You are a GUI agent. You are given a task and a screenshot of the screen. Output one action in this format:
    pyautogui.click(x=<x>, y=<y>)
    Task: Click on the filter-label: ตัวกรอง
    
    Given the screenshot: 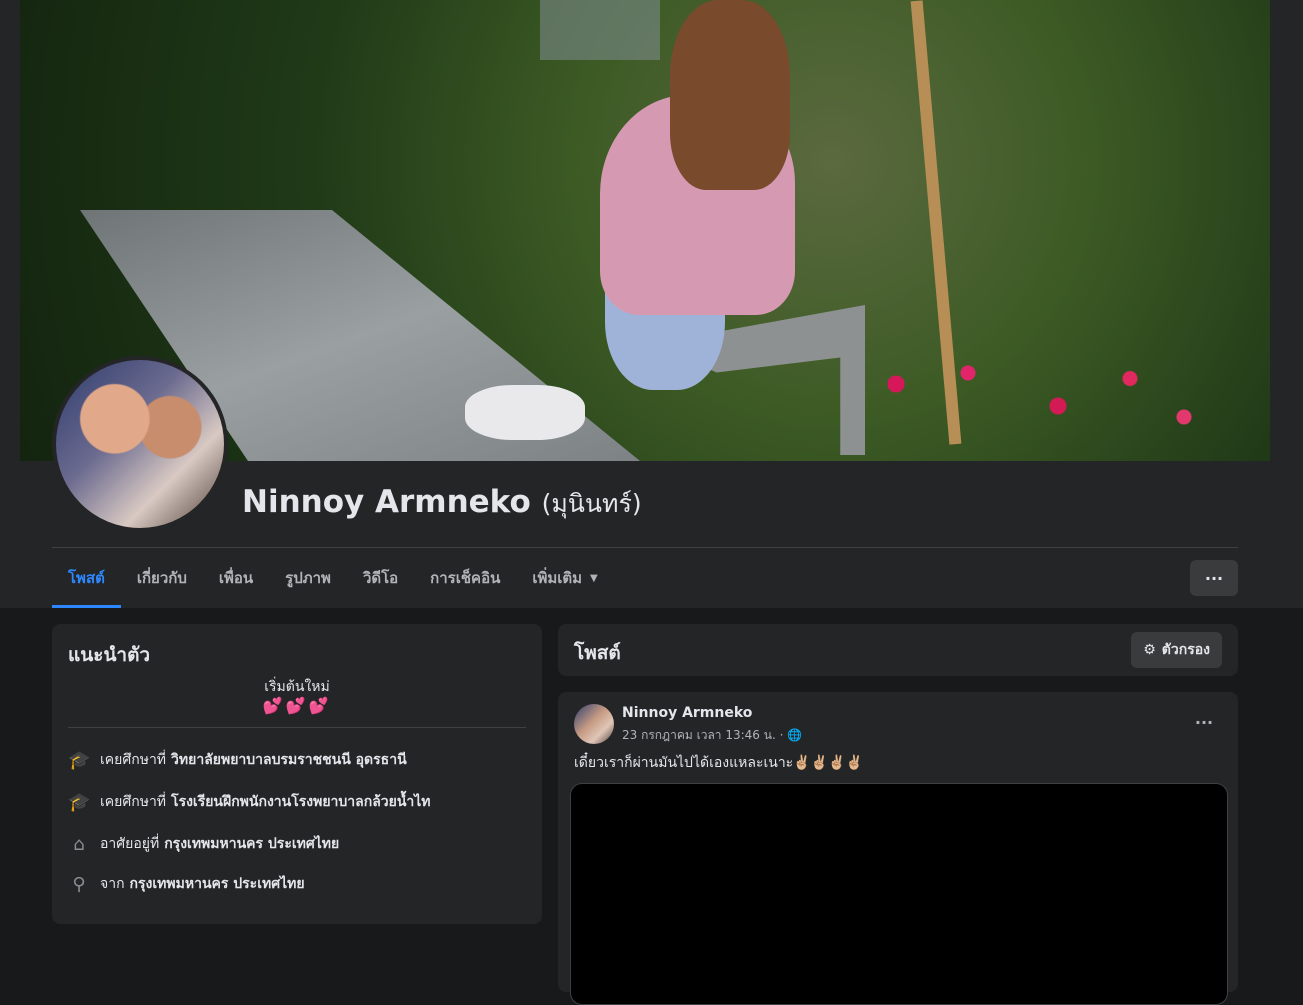 What is the action you would take?
    pyautogui.click(x=1185, y=650)
    